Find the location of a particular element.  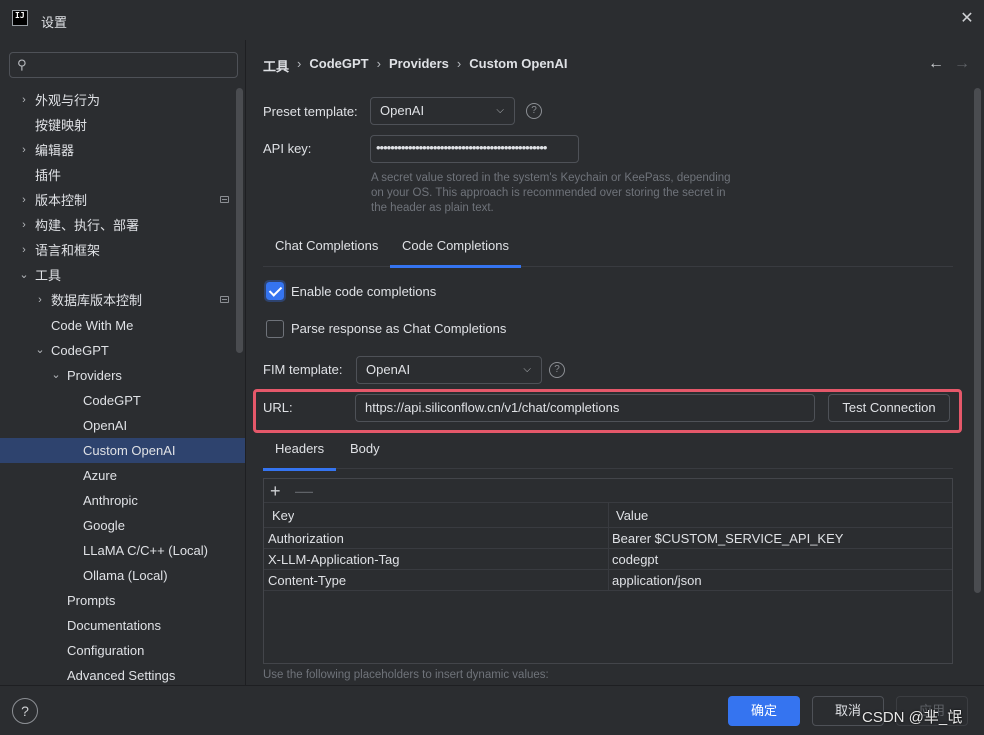

sidebar-item-label: Anthropic is located at coordinates (110, 500).